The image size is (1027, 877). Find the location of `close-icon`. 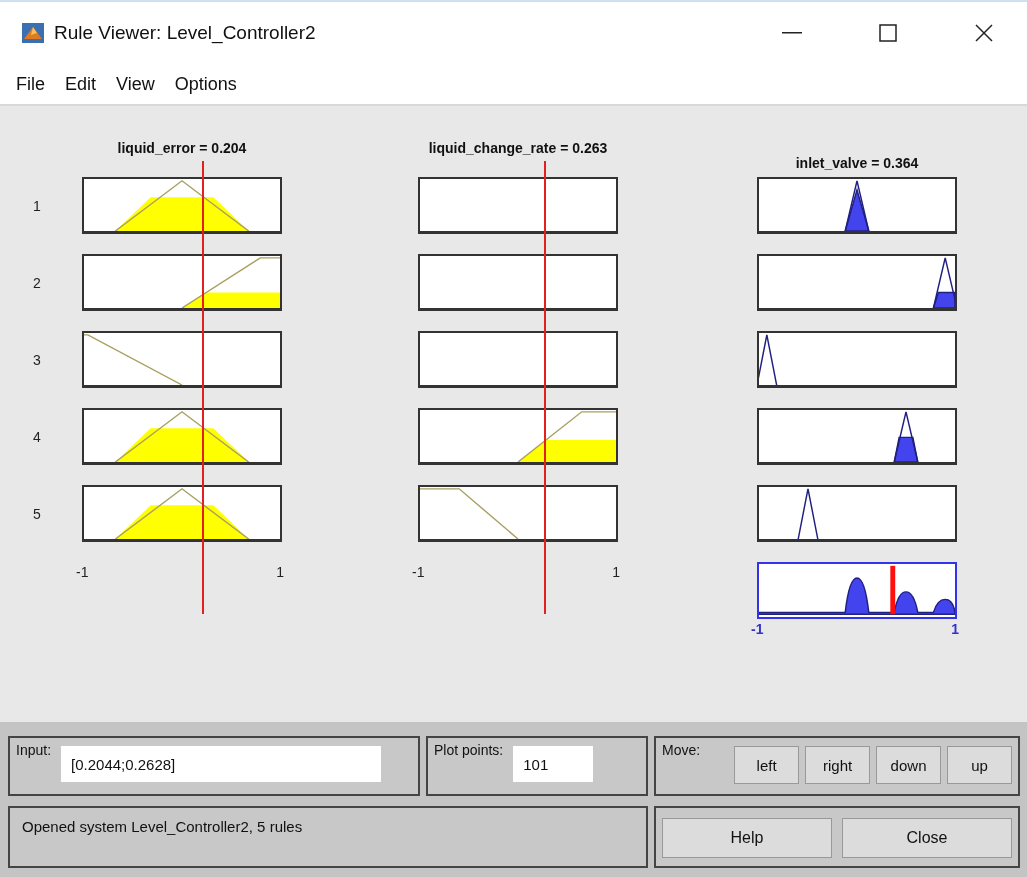

close-icon is located at coordinates (984, 33).